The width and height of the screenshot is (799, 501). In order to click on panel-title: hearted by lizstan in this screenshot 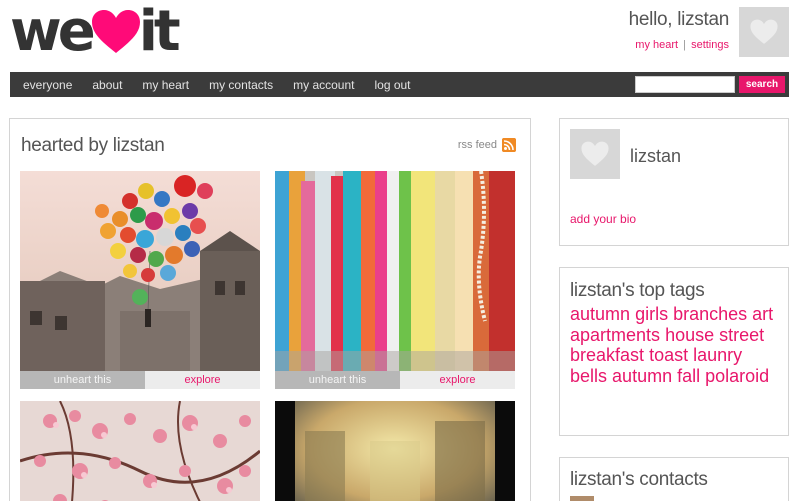, I will do `click(93, 145)`.